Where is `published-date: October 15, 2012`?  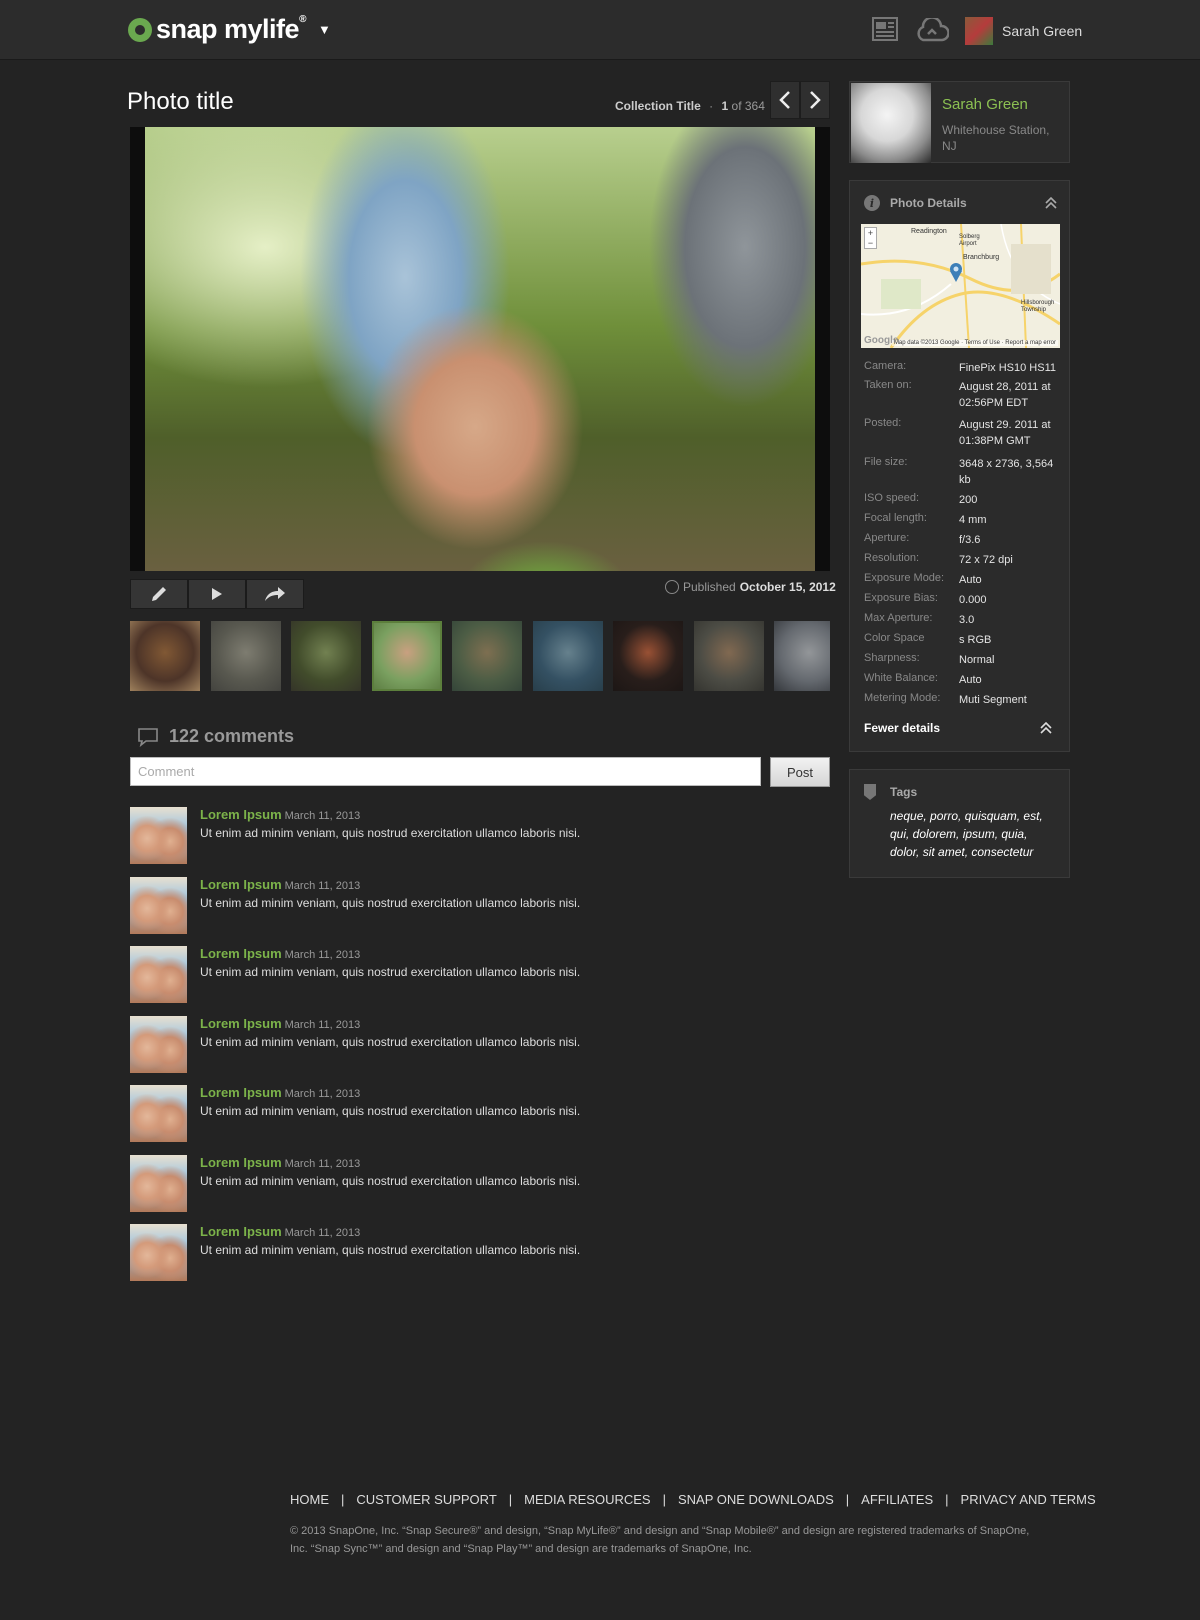 published-date: October 15, 2012 is located at coordinates (787, 587).